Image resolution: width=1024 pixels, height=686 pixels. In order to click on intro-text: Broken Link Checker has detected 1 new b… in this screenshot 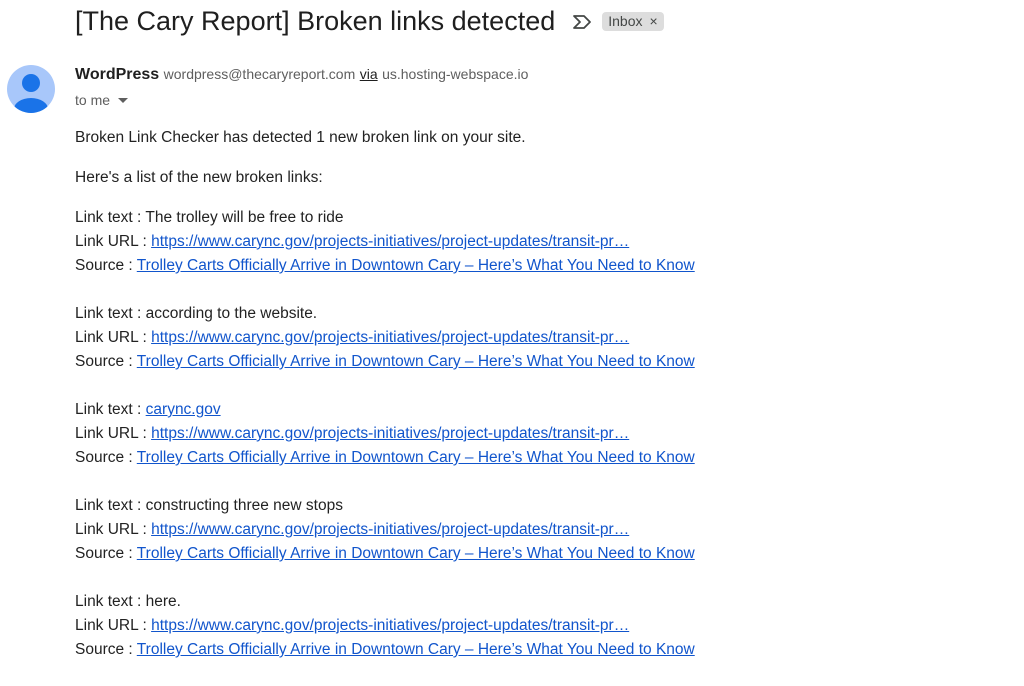, I will do `click(300, 137)`.